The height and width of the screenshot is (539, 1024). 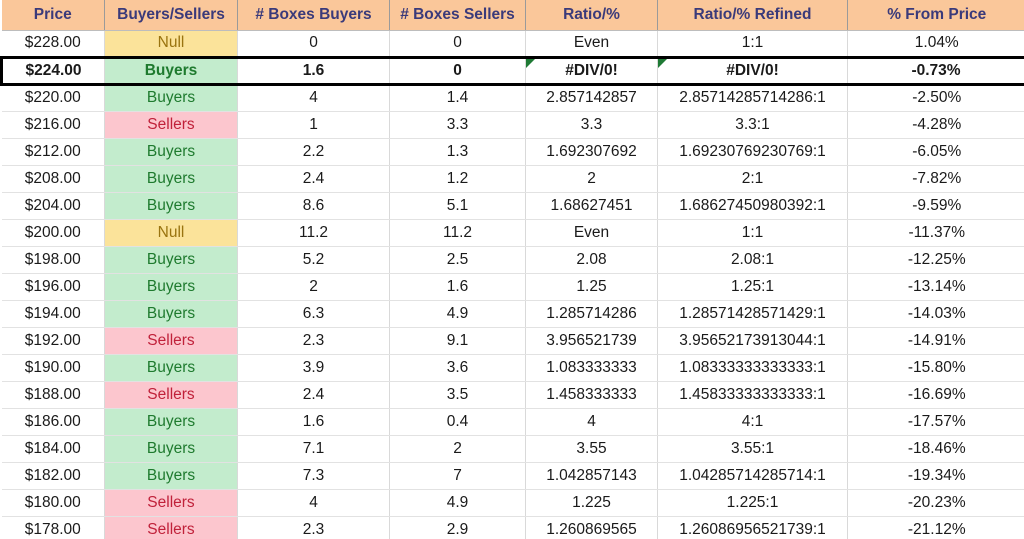 I want to click on cell-pct-from-price: -11.37%, so click(x=935, y=233).